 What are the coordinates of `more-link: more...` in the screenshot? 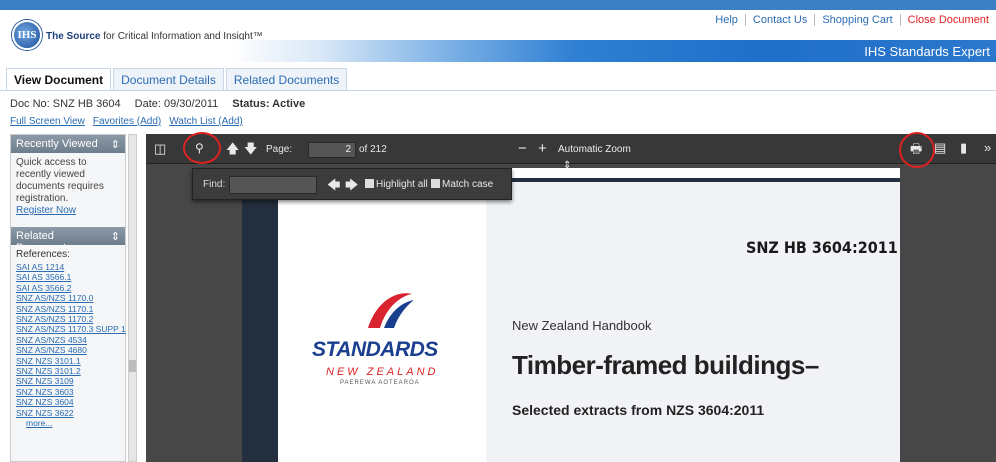 It's located at (68, 423).